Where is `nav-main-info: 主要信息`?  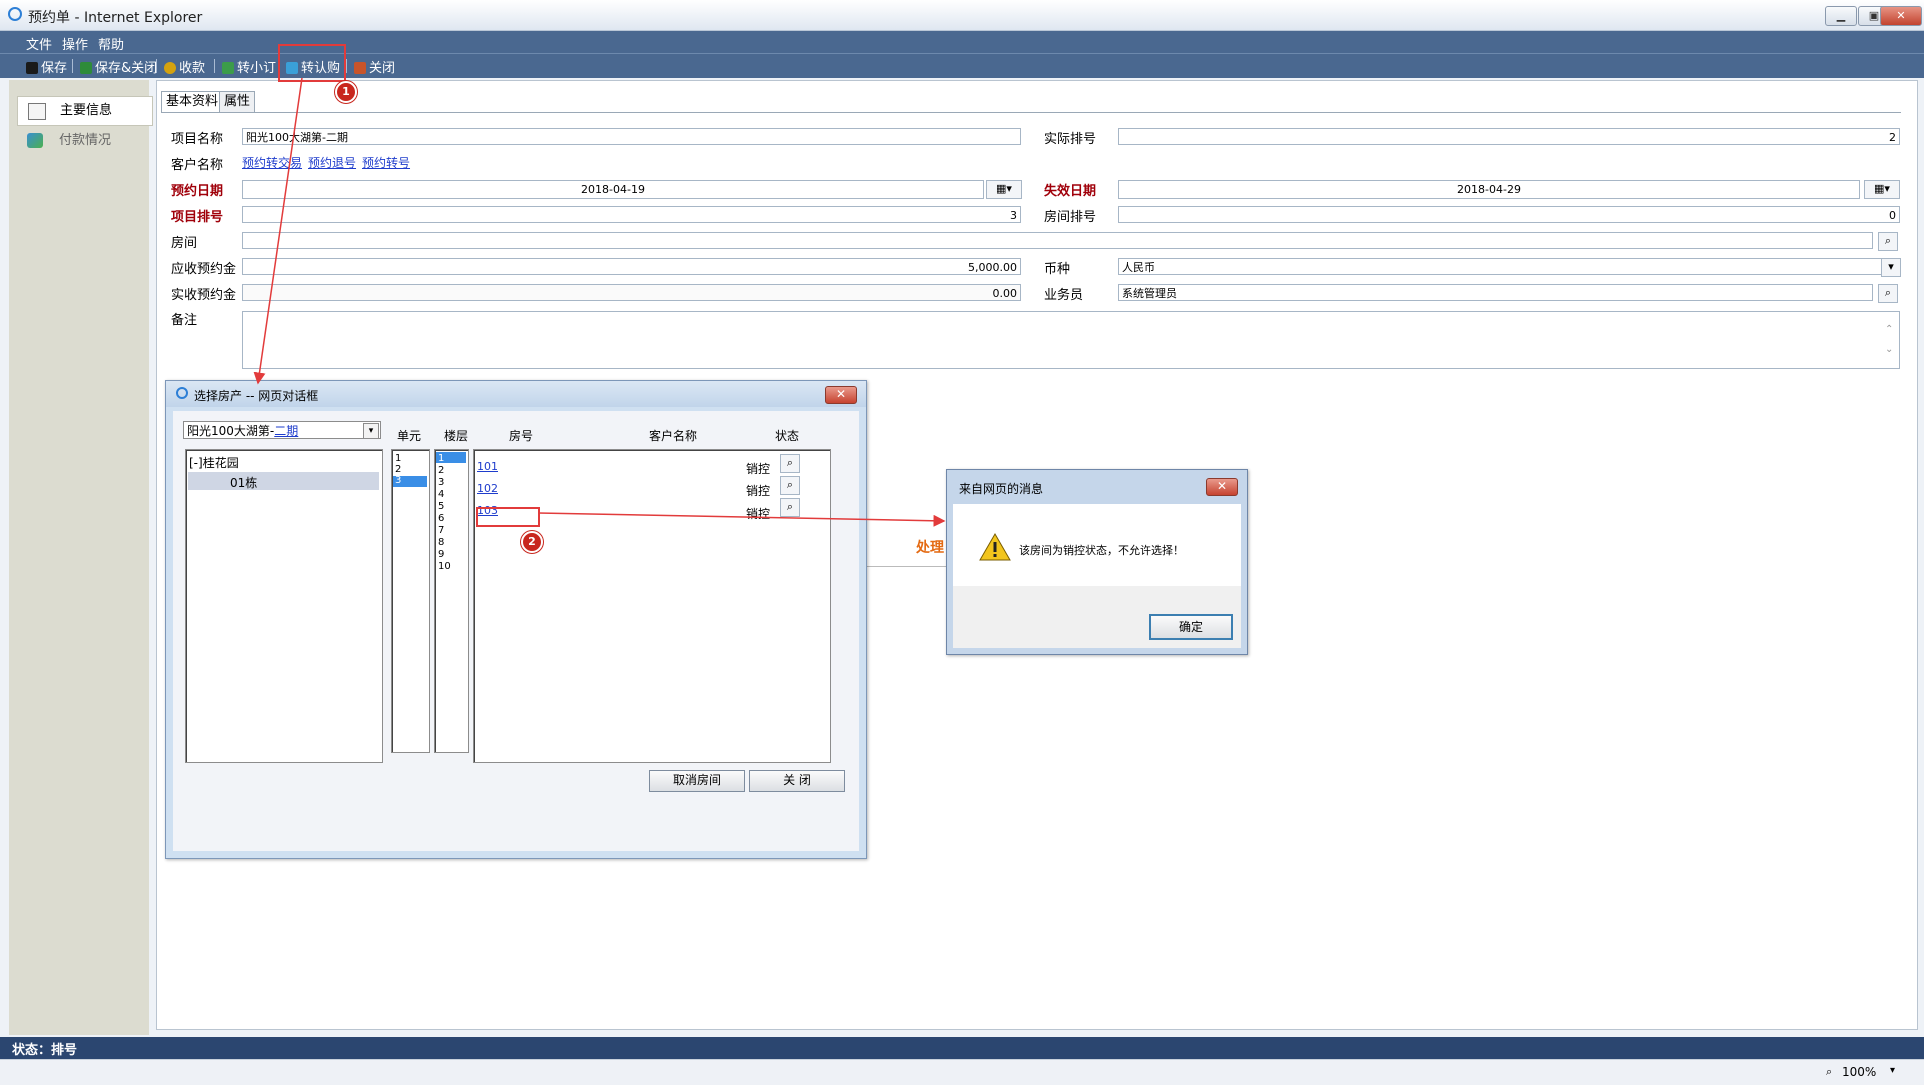
nav-main-info: 主要信息 is located at coordinates (85, 111).